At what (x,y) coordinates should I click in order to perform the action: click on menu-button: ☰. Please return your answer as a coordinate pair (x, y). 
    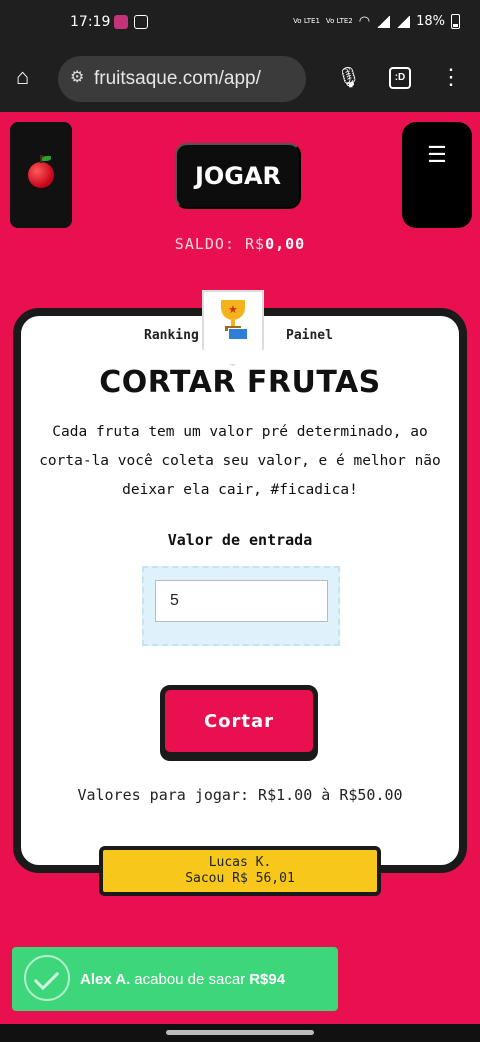
    Looking at the image, I should click on (437, 175).